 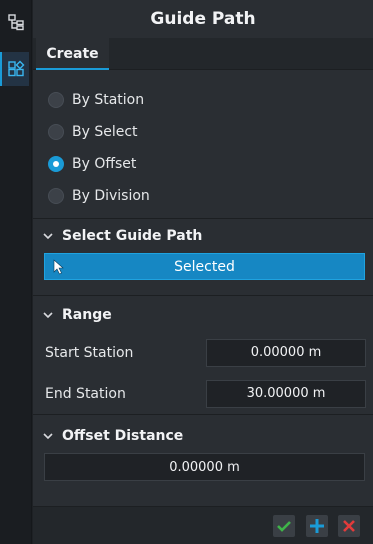 I want to click on components-icon, so click(x=14, y=69).